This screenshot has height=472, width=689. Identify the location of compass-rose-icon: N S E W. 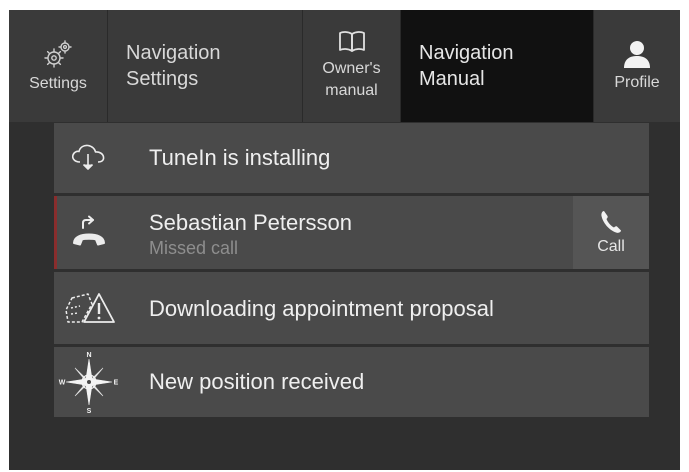
(89, 382).